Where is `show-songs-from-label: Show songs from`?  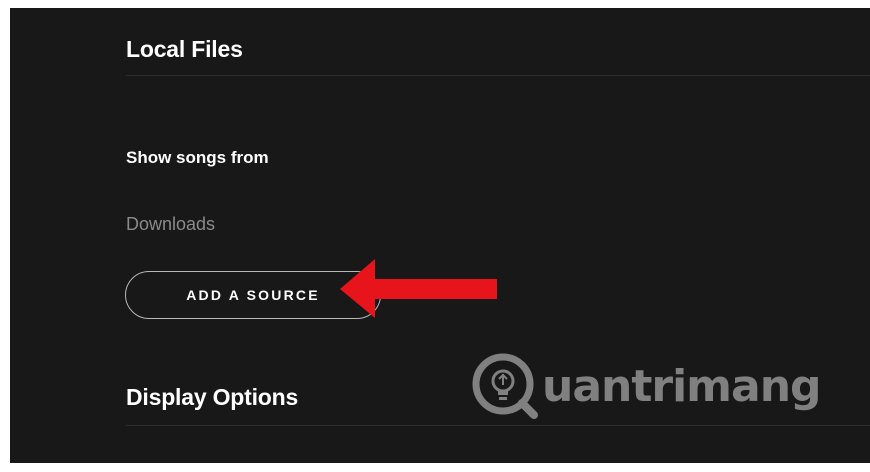 show-songs-from-label: Show songs from is located at coordinates (197, 157).